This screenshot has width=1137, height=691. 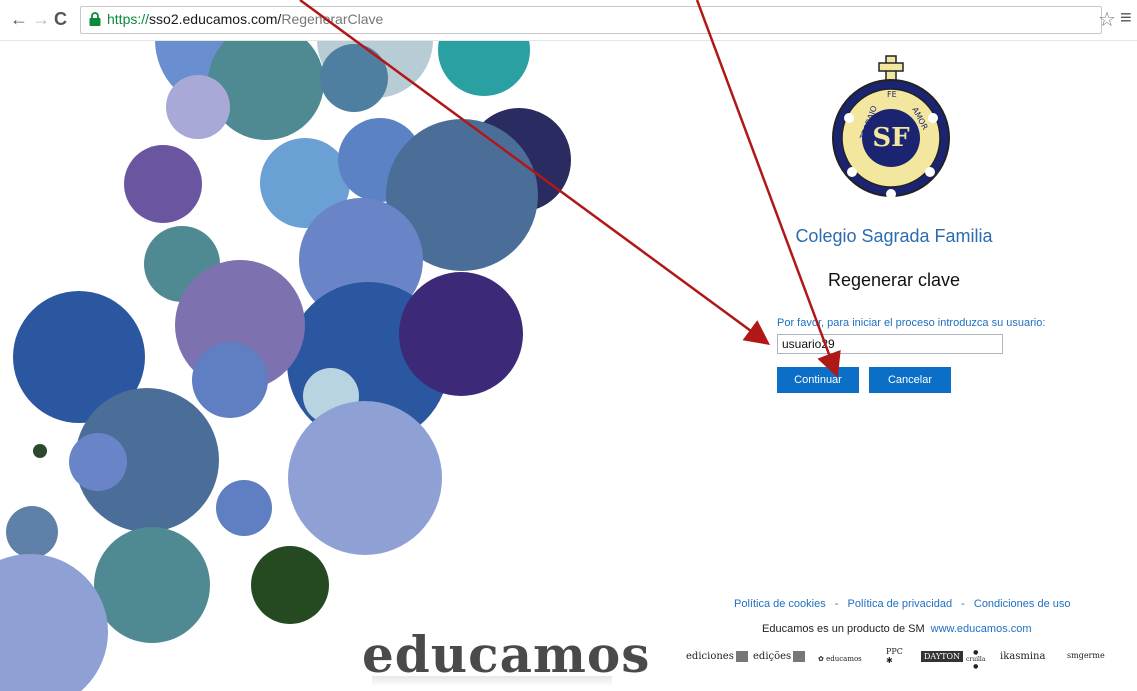 What do you see at coordinates (1107, 19) in the screenshot?
I see `star-icon: ☆` at bounding box center [1107, 19].